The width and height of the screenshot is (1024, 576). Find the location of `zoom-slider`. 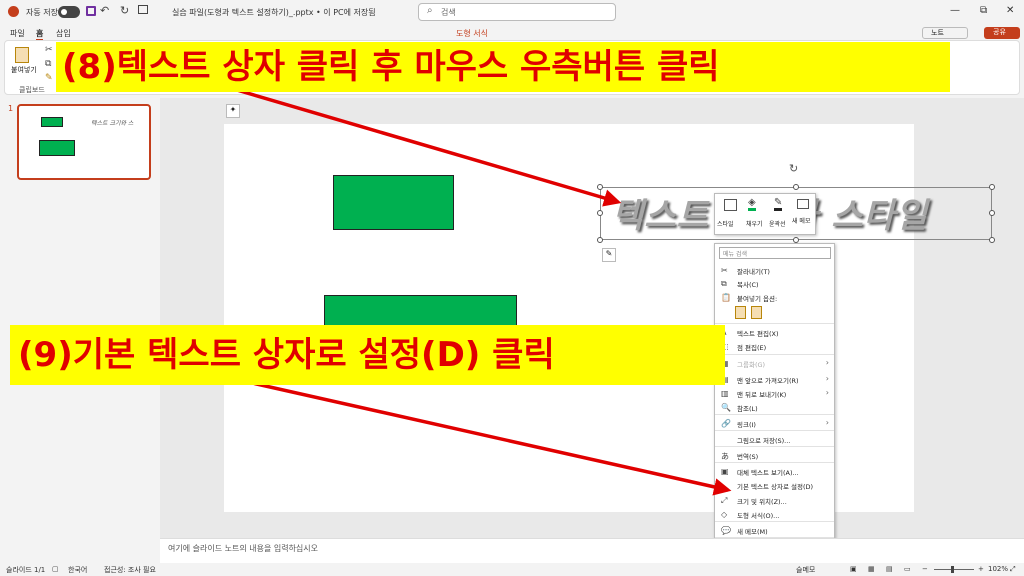

zoom-slider is located at coordinates (954, 569).